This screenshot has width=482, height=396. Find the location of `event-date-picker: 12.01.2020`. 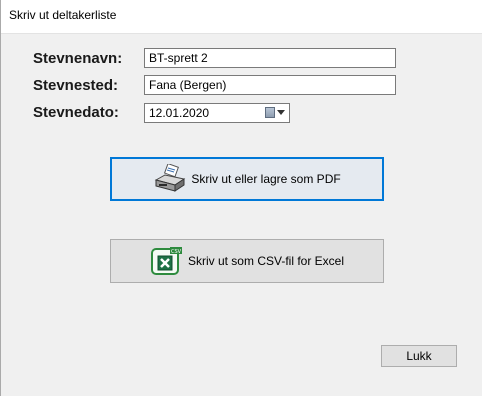

event-date-picker: 12.01.2020 is located at coordinates (217, 113).